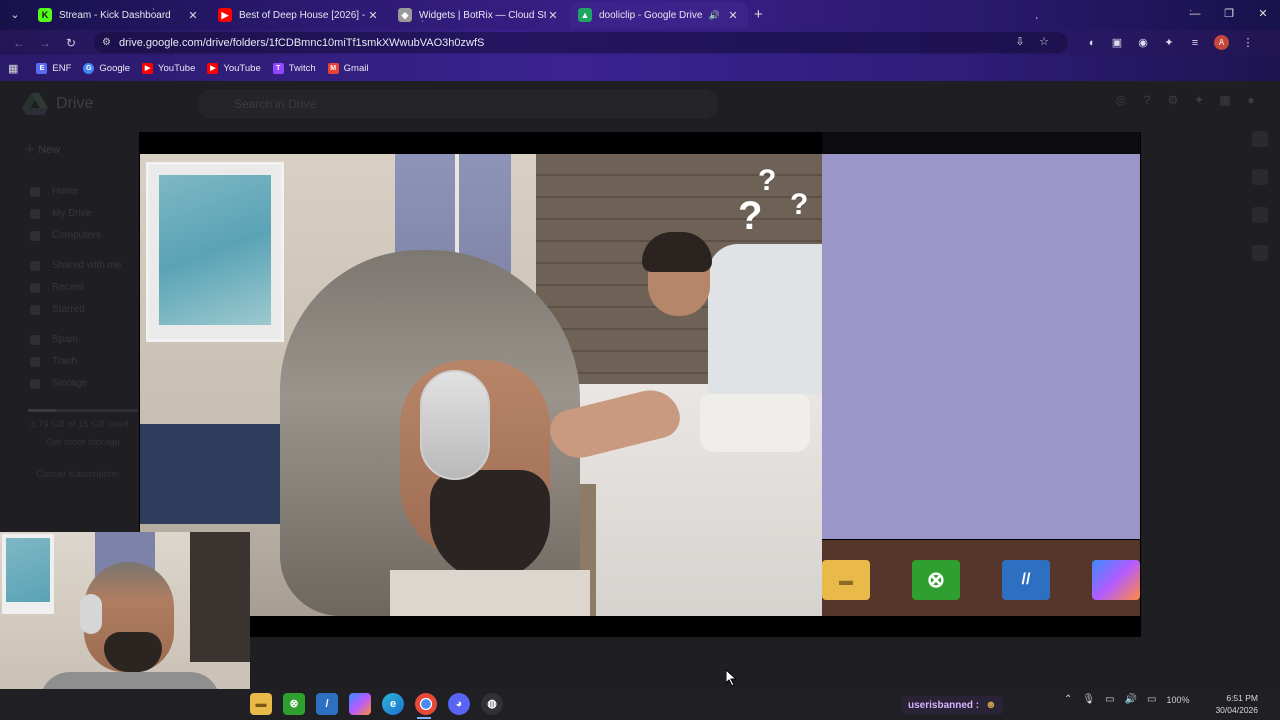 The width and height of the screenshot is (1280, 720). I want to click on system-tray: ⌃ 🎙 ▭ 🔊 ▭ 100%, so click(1131, 699).